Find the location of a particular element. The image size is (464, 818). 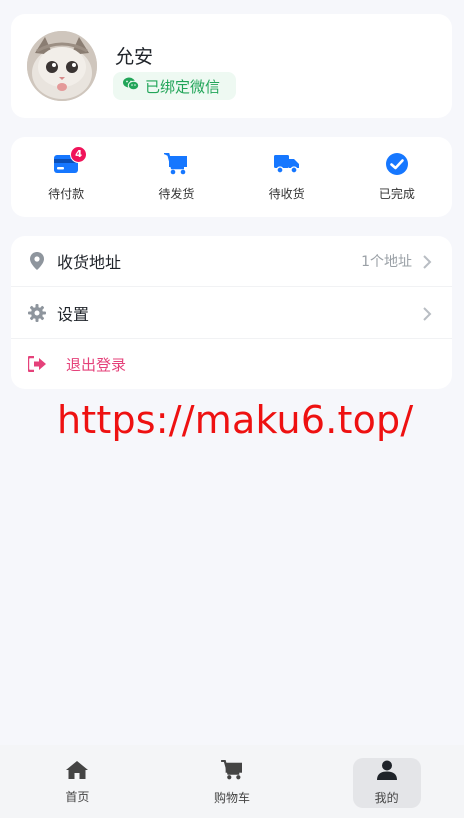

tab-cart: 购物车 is located at coordinates (232, 781).